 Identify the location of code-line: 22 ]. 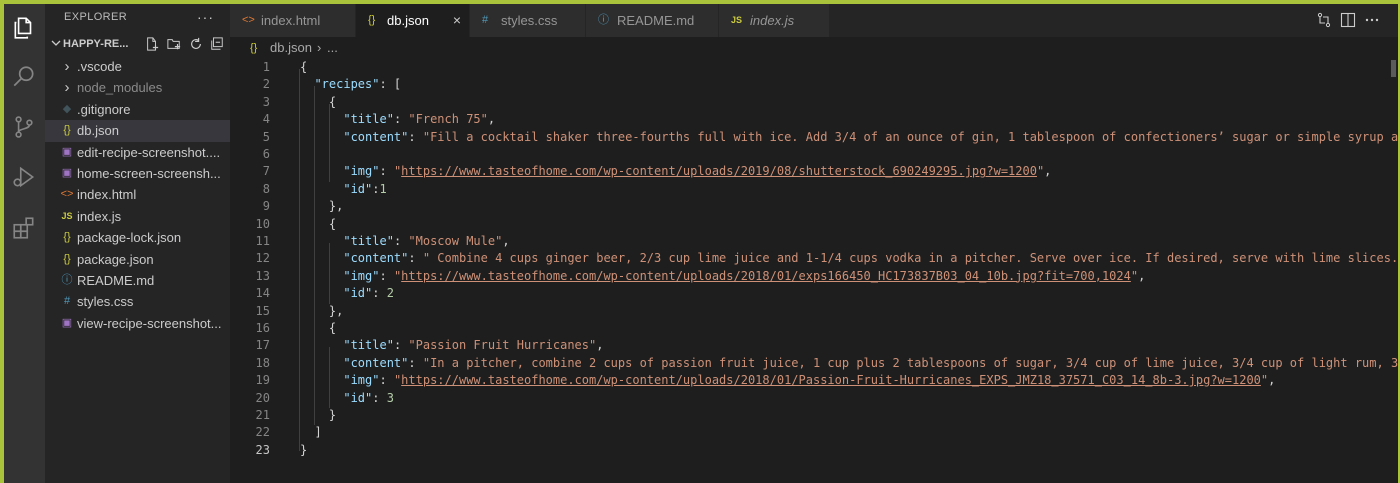
(814, 432).